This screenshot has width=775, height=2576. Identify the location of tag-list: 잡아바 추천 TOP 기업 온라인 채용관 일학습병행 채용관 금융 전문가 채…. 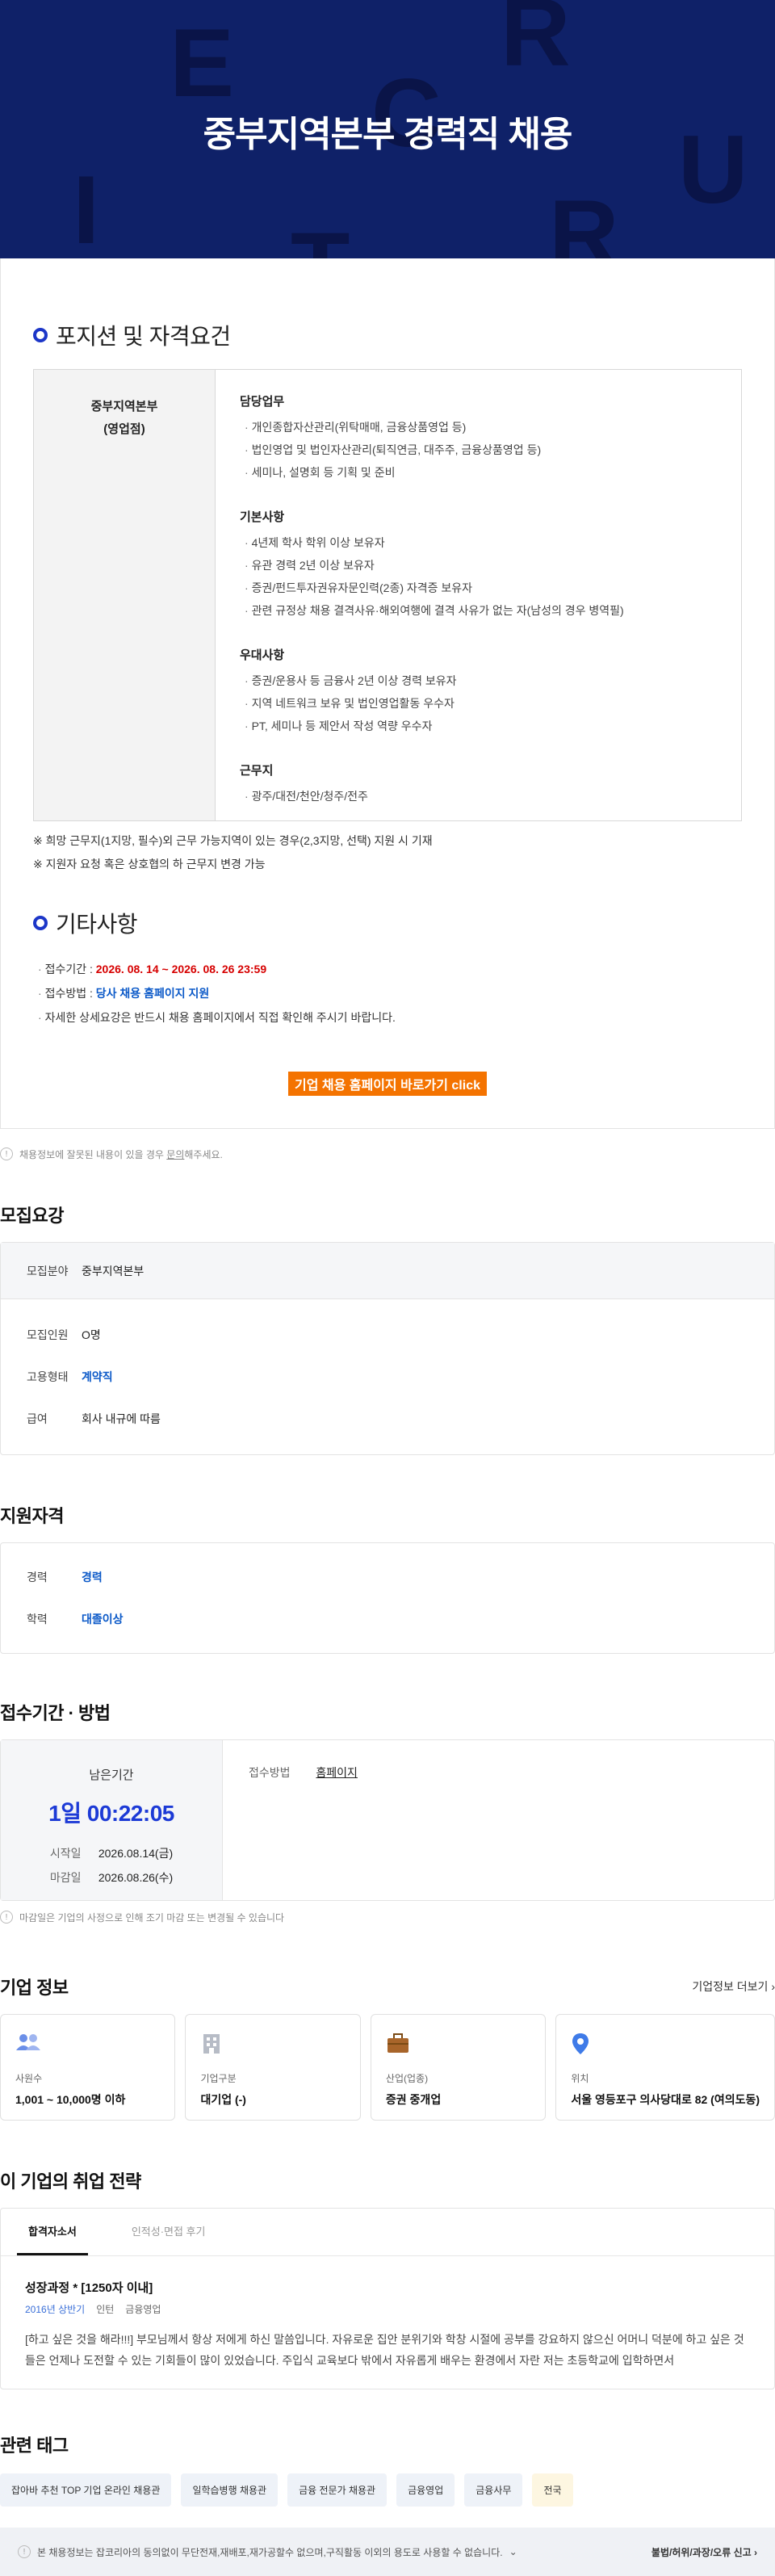
(387, 2490).